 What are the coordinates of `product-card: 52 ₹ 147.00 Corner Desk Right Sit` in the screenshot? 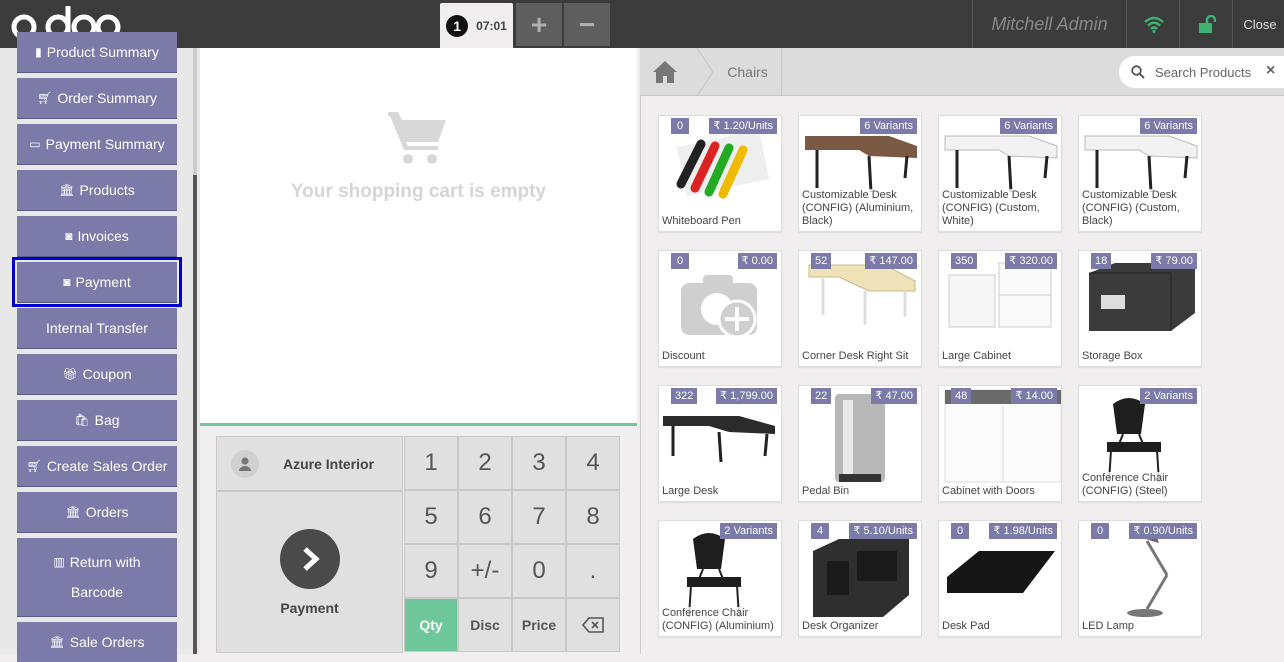 It's located at (860, 308).